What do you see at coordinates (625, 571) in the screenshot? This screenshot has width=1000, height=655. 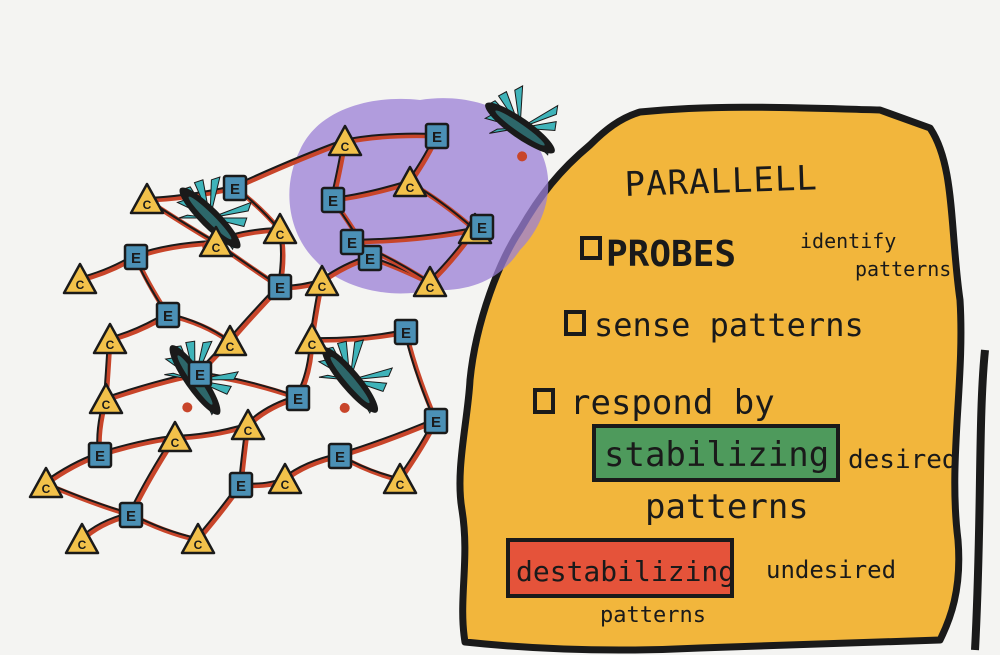 I see `destabilizing-label: destabilizing` at bounding box center [625, 571].